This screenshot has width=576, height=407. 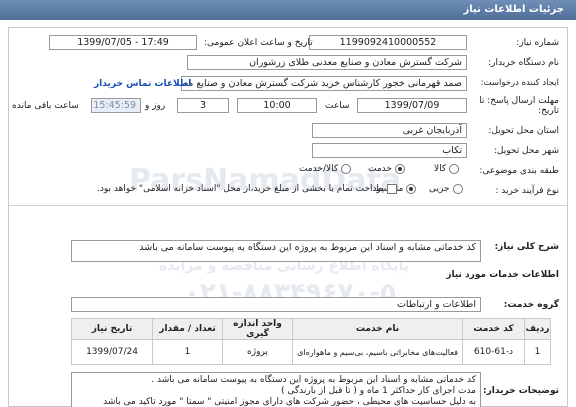 I want to click on category-option-label: خدمت, so click(x=380, y=169).